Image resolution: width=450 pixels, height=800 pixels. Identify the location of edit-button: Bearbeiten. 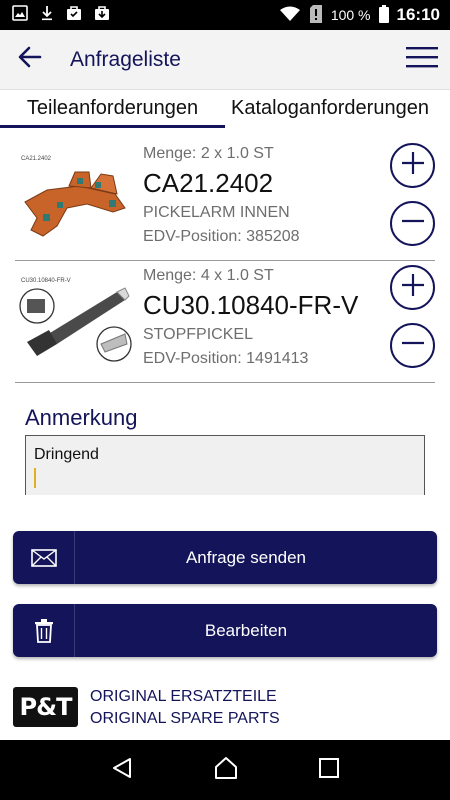
(225, 630).